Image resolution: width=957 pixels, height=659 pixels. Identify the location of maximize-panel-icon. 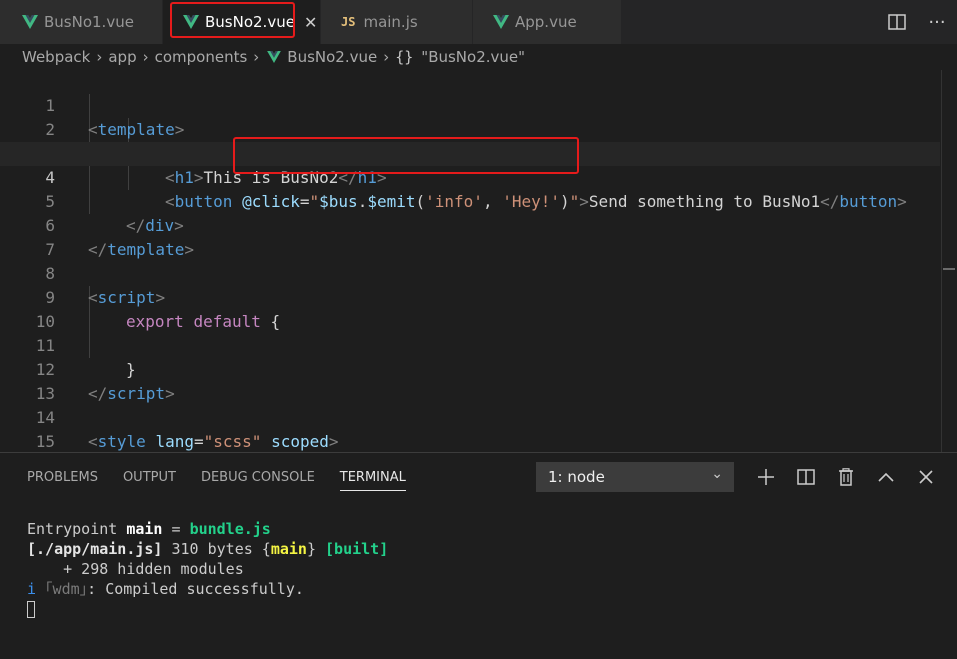
(886, 477).